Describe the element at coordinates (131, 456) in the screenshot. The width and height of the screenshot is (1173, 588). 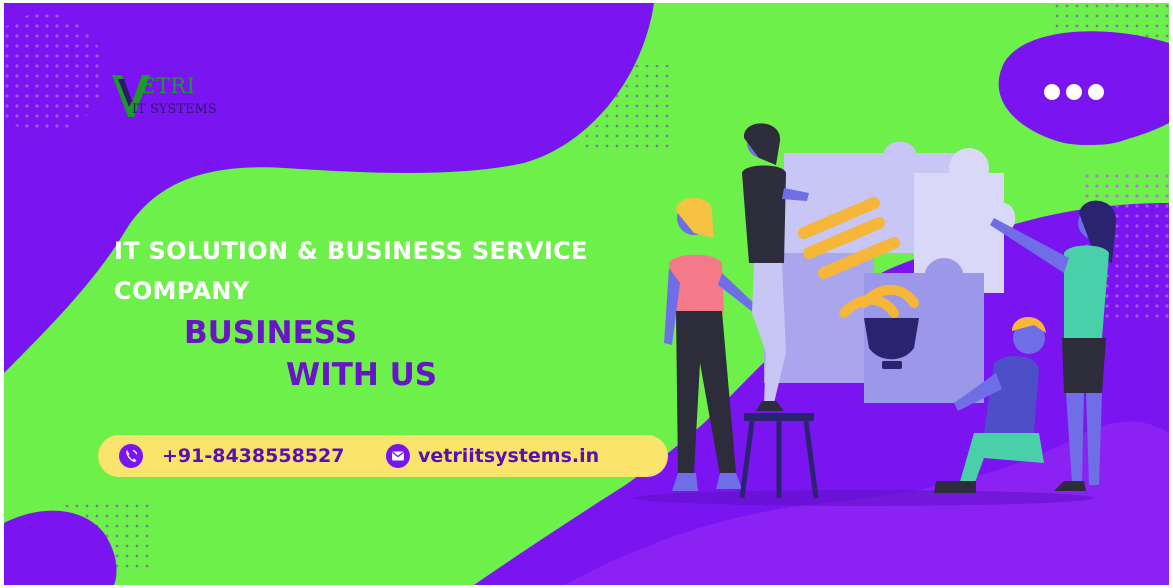
I see `phone-icon` at that location.